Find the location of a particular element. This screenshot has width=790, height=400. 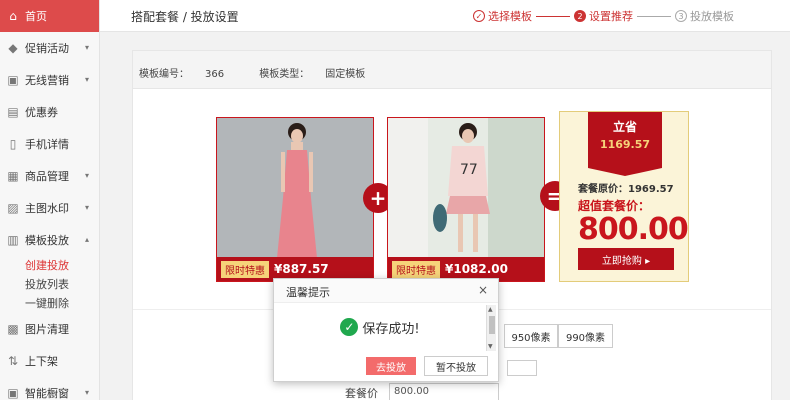

sidebar-item-watermark: ▨ 主图水印 ▾ is located at coordinates (49, 208).